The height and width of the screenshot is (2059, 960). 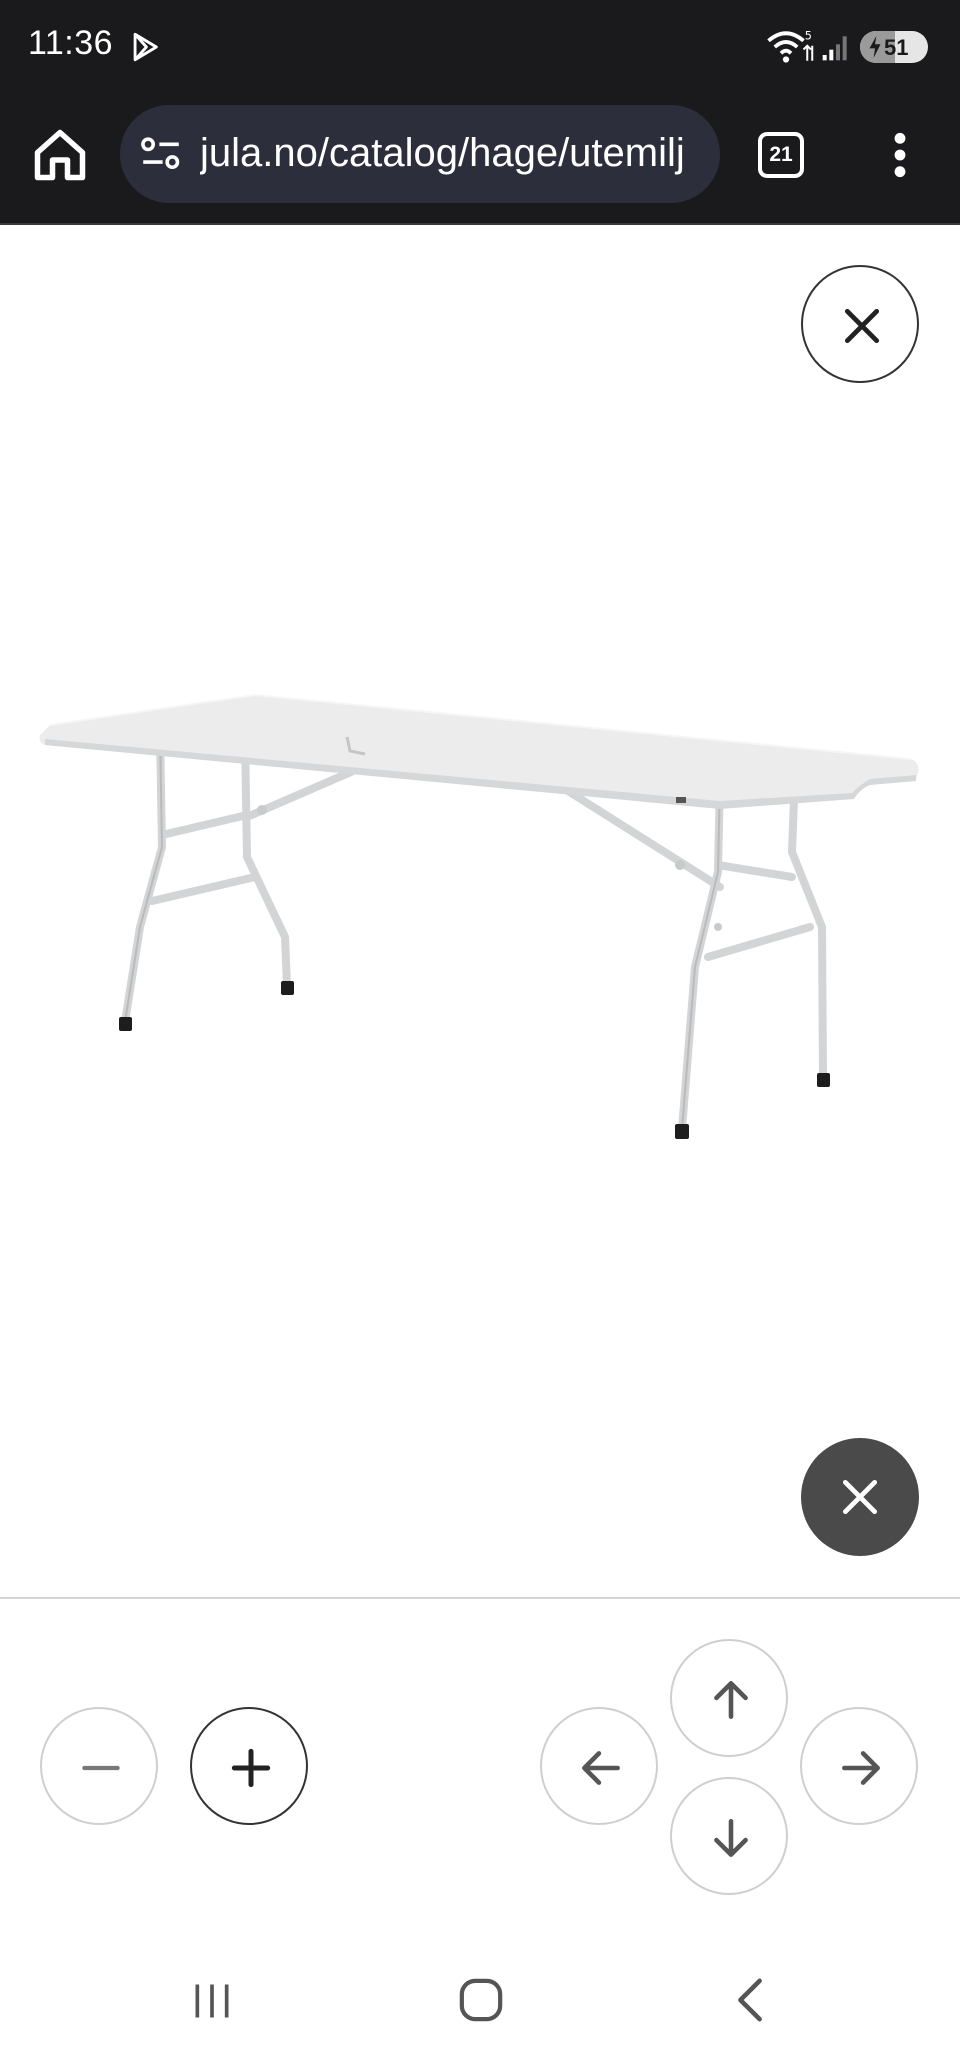 What do you see at coordinates (161, 154) in the screenshot?
I see `site-settings-icon` at bounding box center [161, 154].